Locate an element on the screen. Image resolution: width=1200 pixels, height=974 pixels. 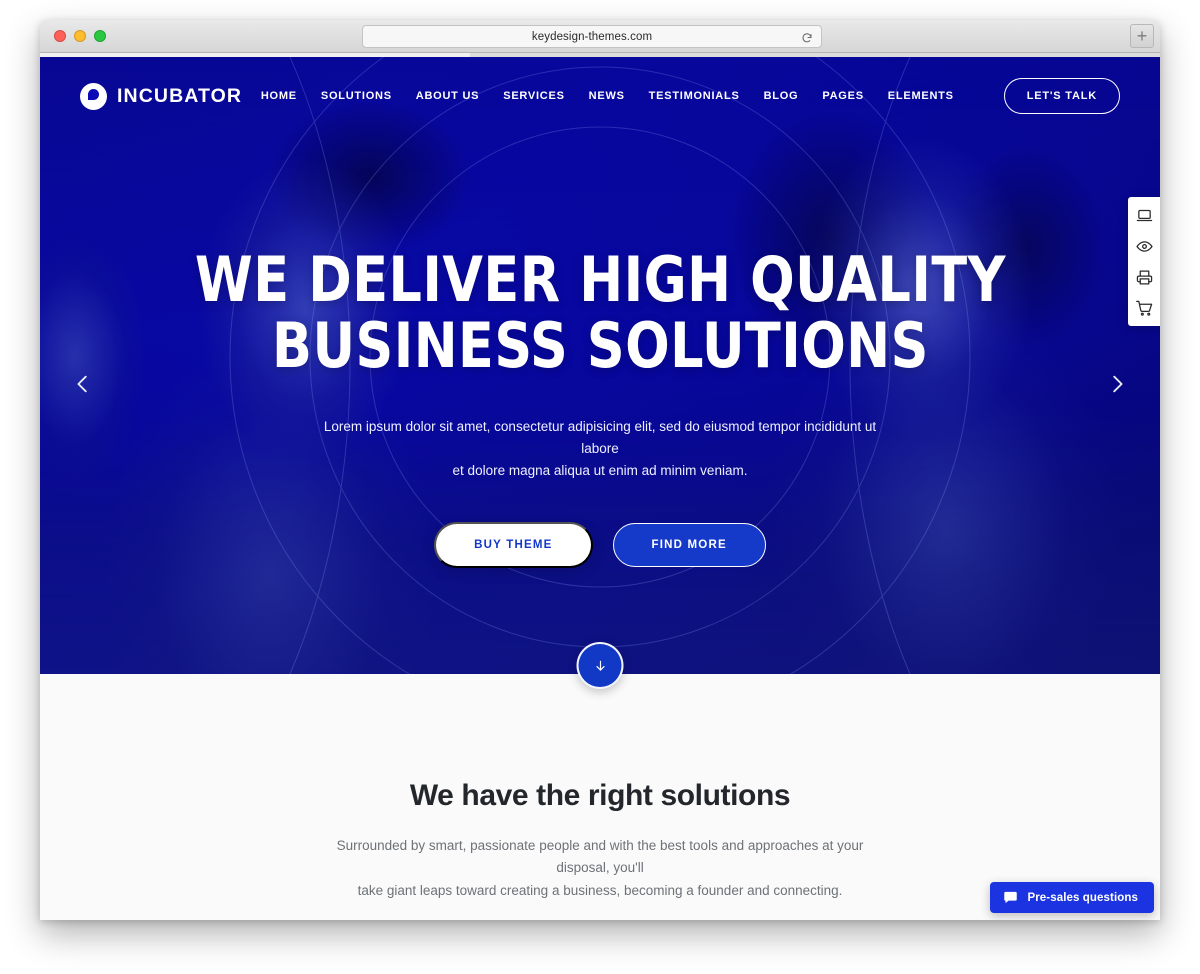
window-controls is located at coordinates (80, 36).